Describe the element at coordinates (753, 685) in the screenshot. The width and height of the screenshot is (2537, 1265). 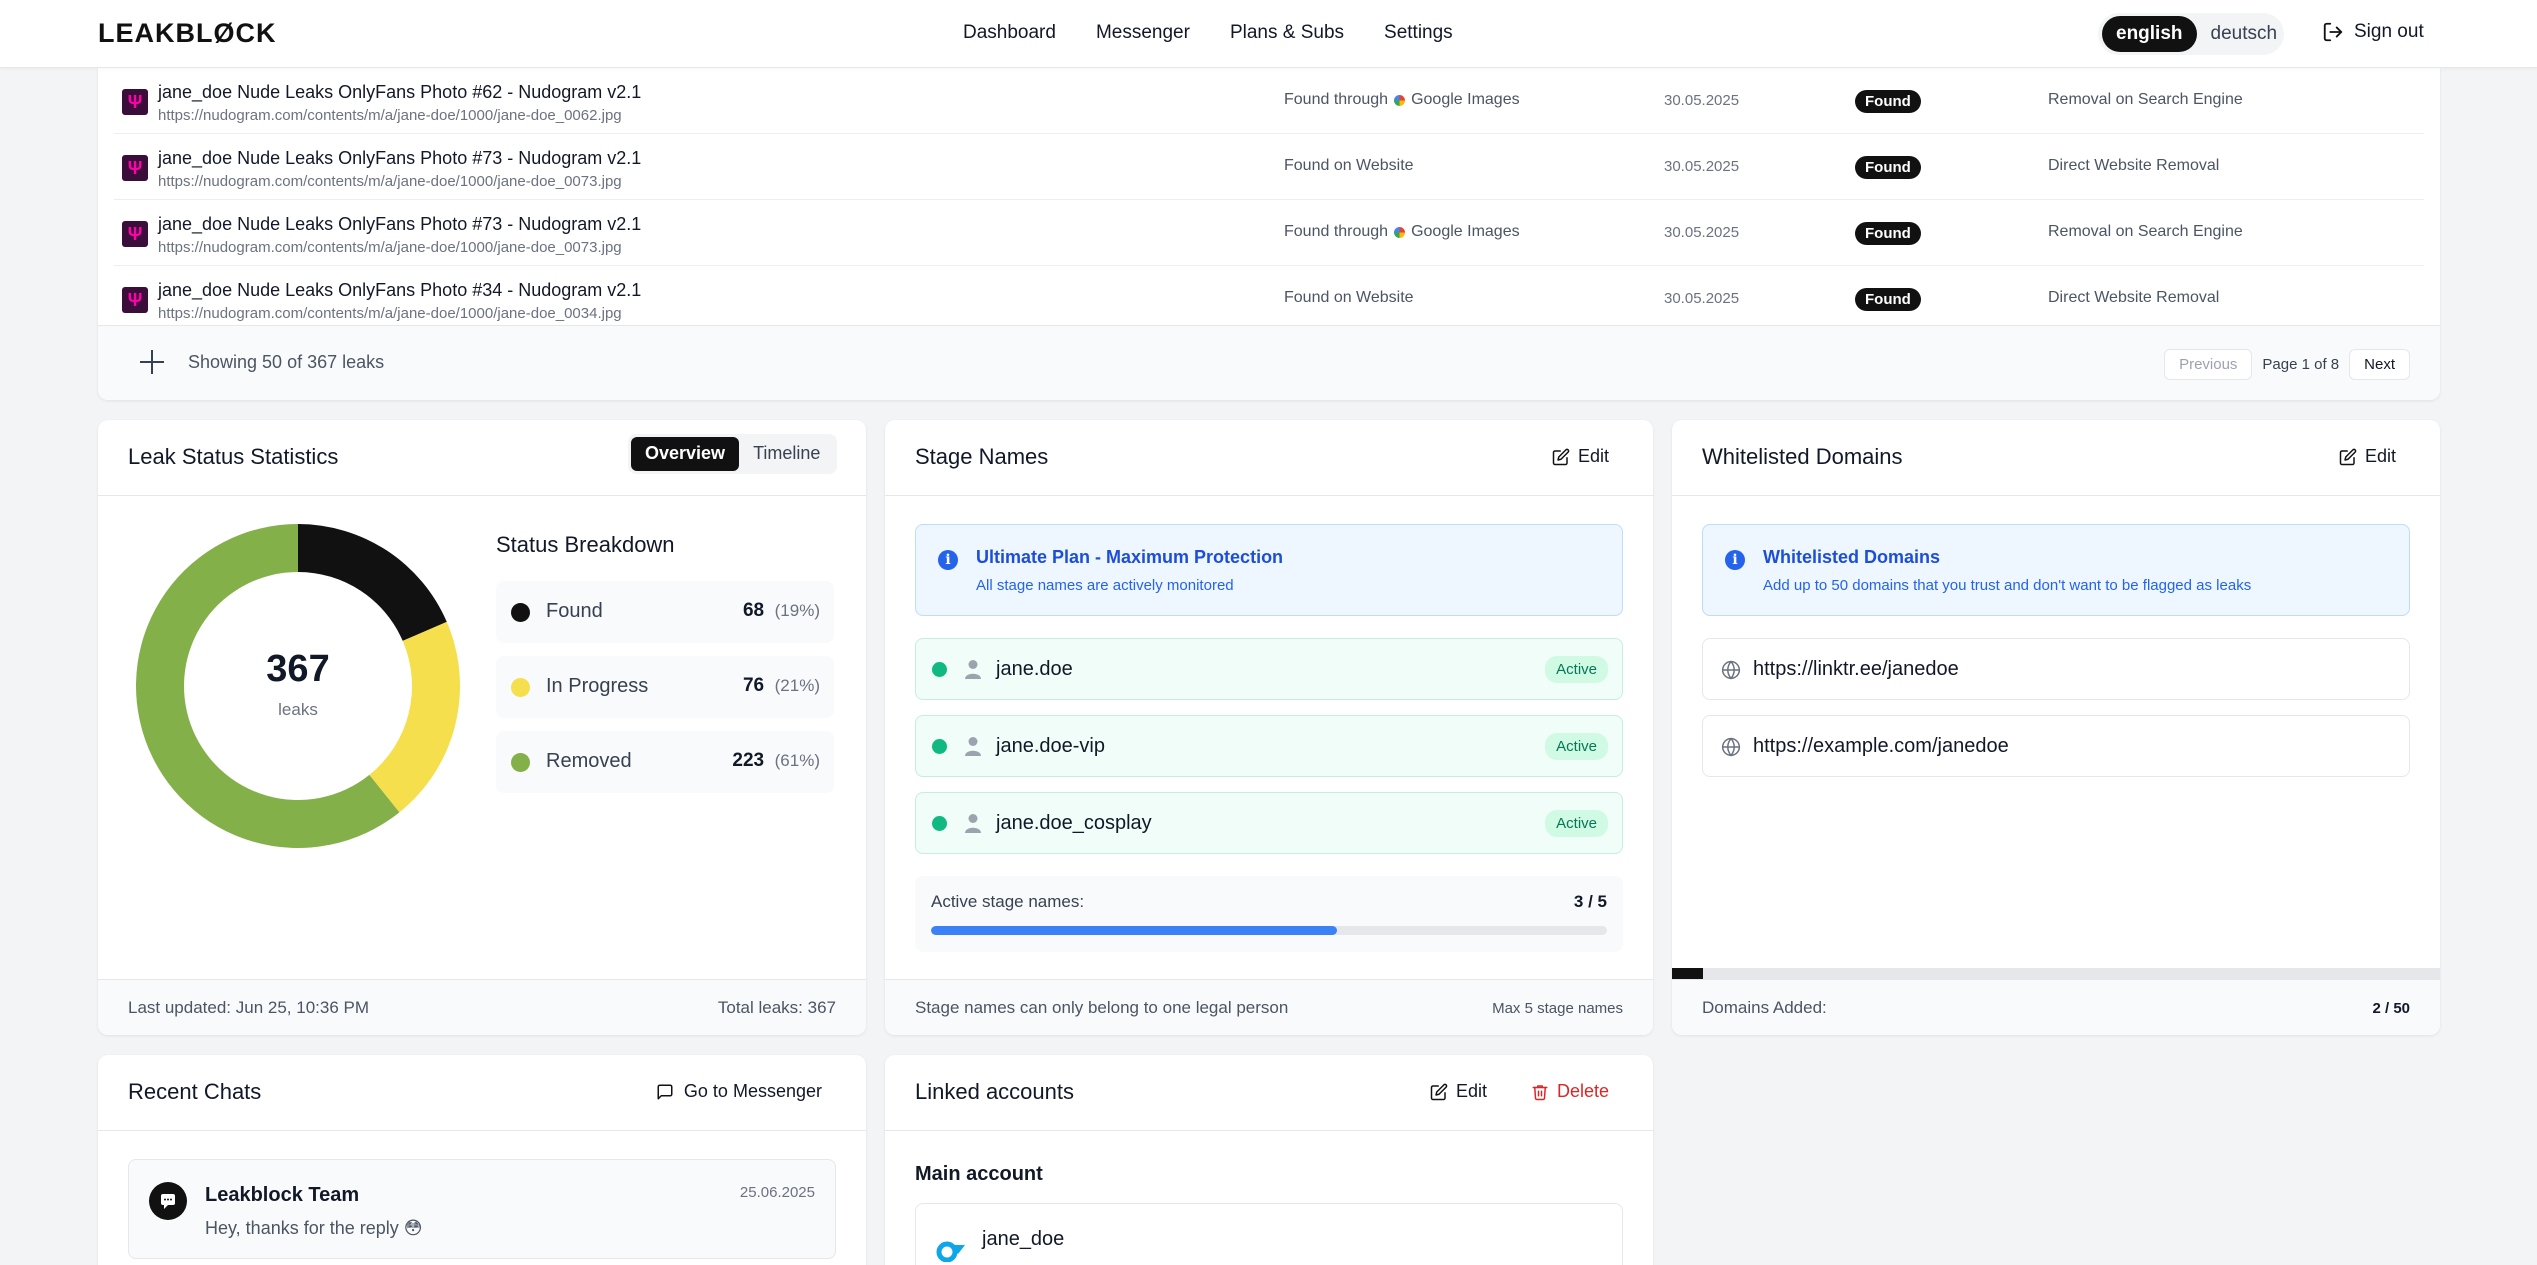
I see `breakdown-count: 76` at that location.